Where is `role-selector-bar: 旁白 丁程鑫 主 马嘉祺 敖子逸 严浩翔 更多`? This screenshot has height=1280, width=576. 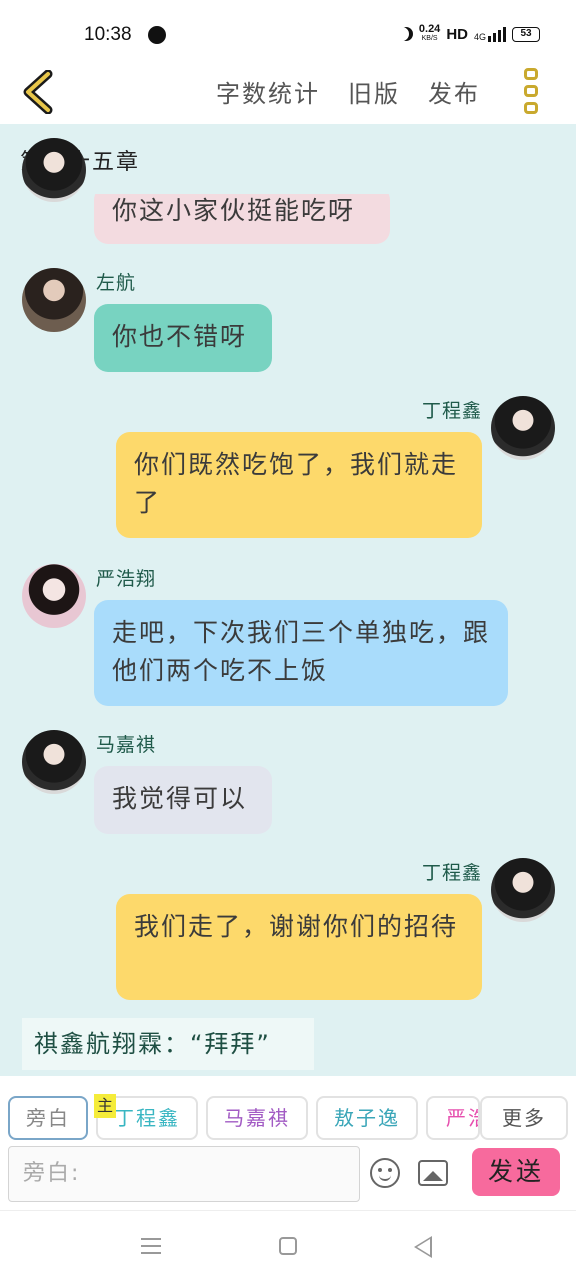 role-selector-bar: 旁白 丁程鑫 主 马嘉祺 敖子逸 严浩翔 更多 is located at coordinates (288, 1110).